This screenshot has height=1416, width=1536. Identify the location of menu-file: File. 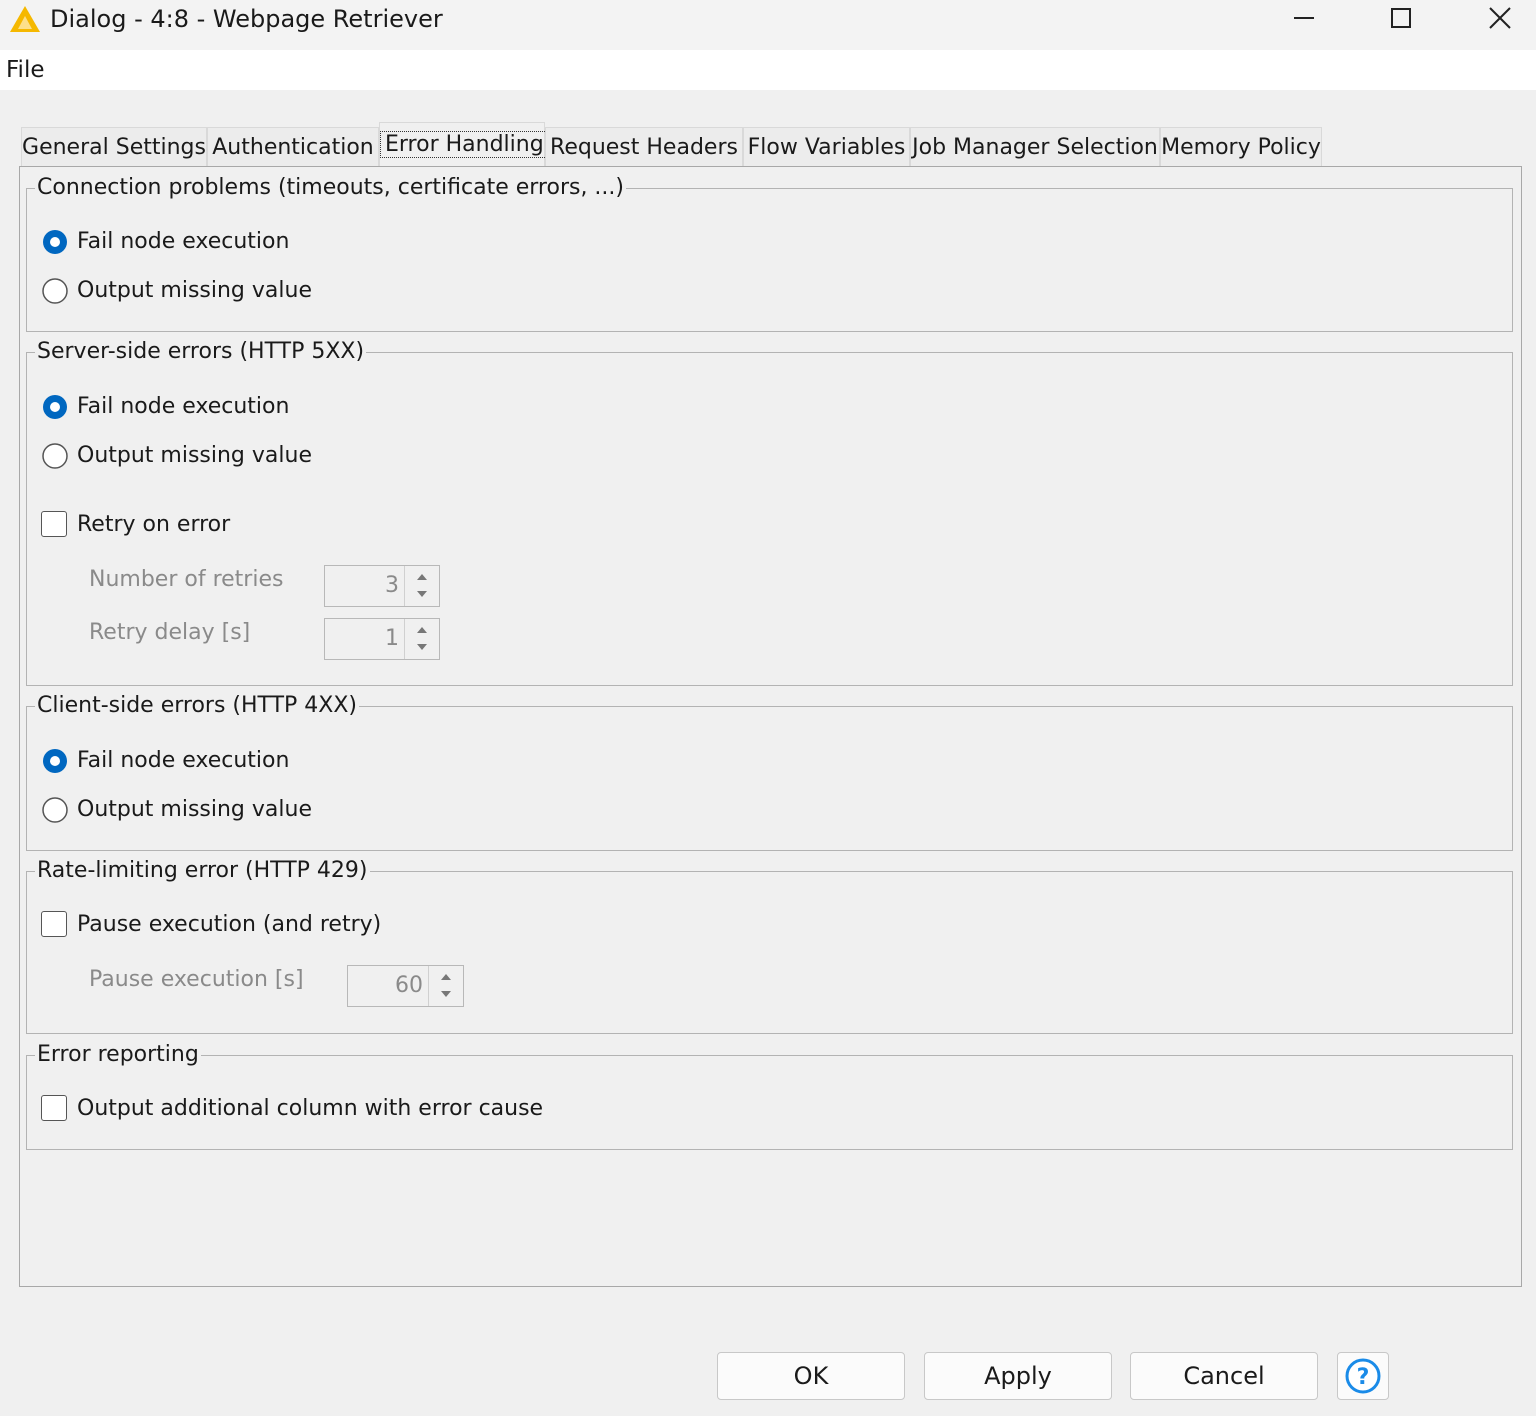
(25, 70).